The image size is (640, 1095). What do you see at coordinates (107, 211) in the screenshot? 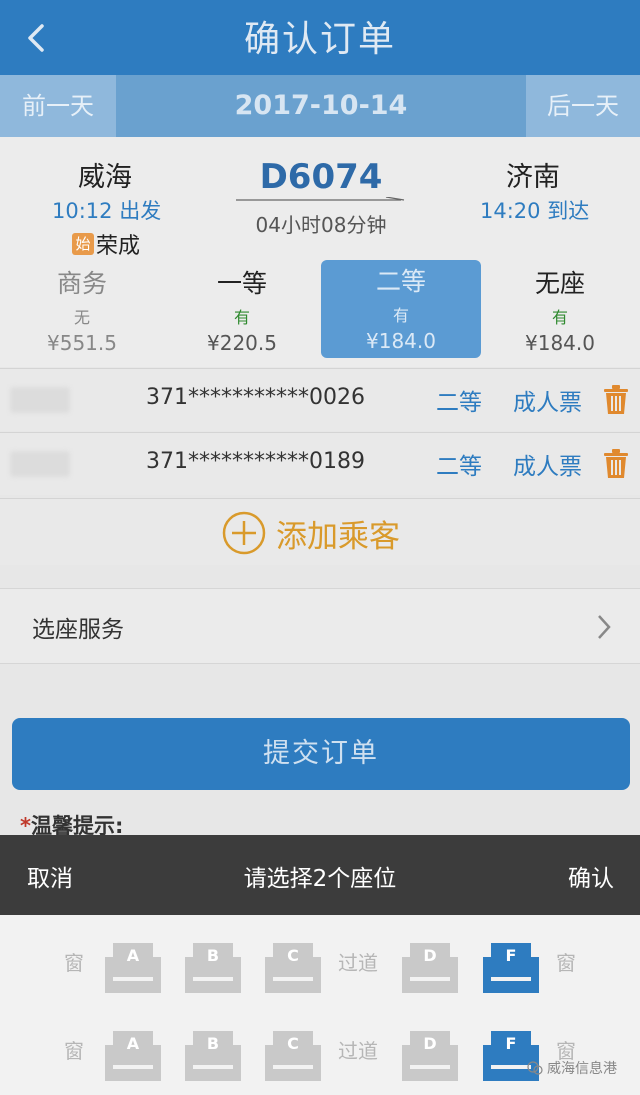
I see `departure-time: 10:12 出发` at bounding box center [107, 211].